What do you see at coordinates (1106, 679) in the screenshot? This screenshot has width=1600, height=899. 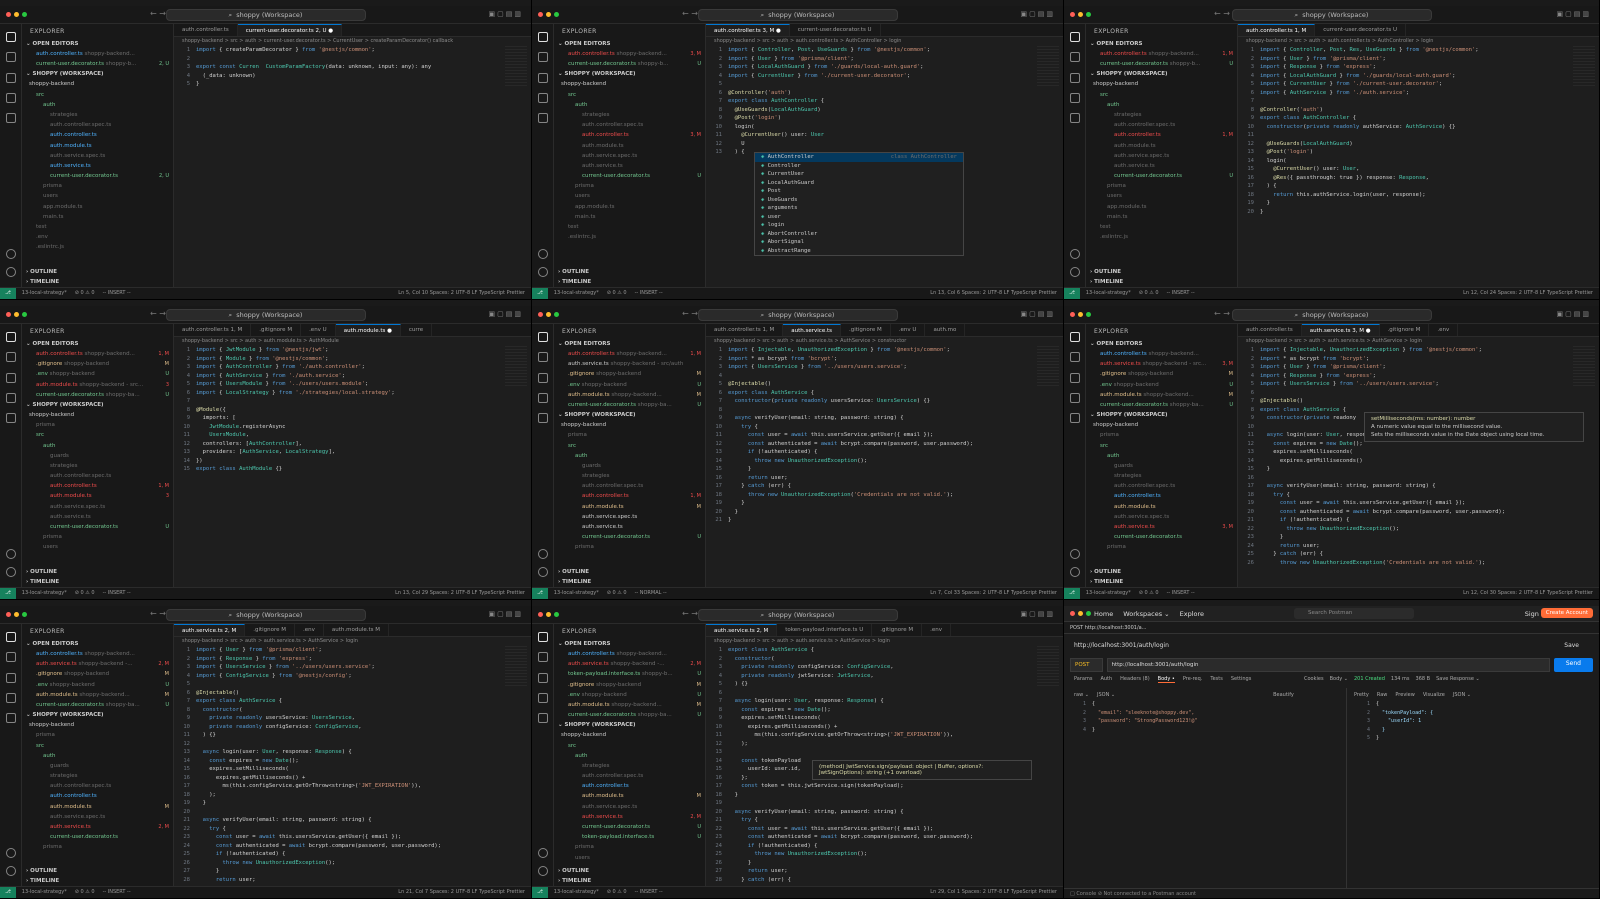 I see `request-config-tab: Auth` at bounding box center [1106, 679].